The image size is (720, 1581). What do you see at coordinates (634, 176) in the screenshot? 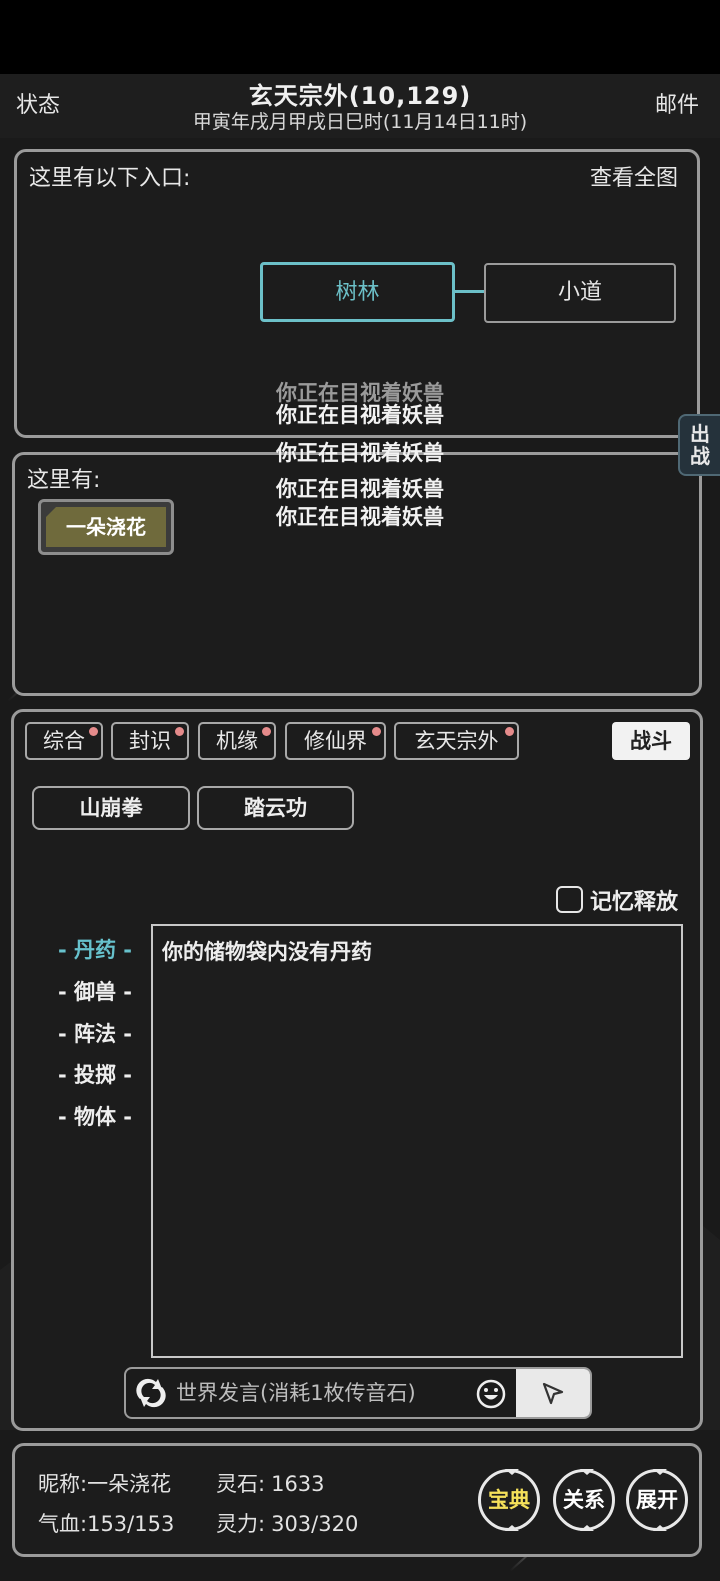
I see `view-map-button: 查看全图` at bounding box center [634, 176].